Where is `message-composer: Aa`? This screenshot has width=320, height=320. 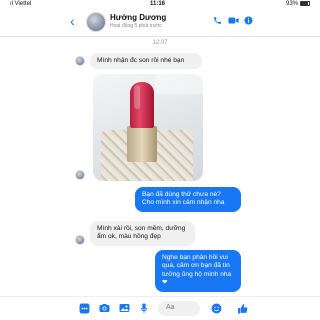 message-composer: Aa is located at coordinates (160, 308).